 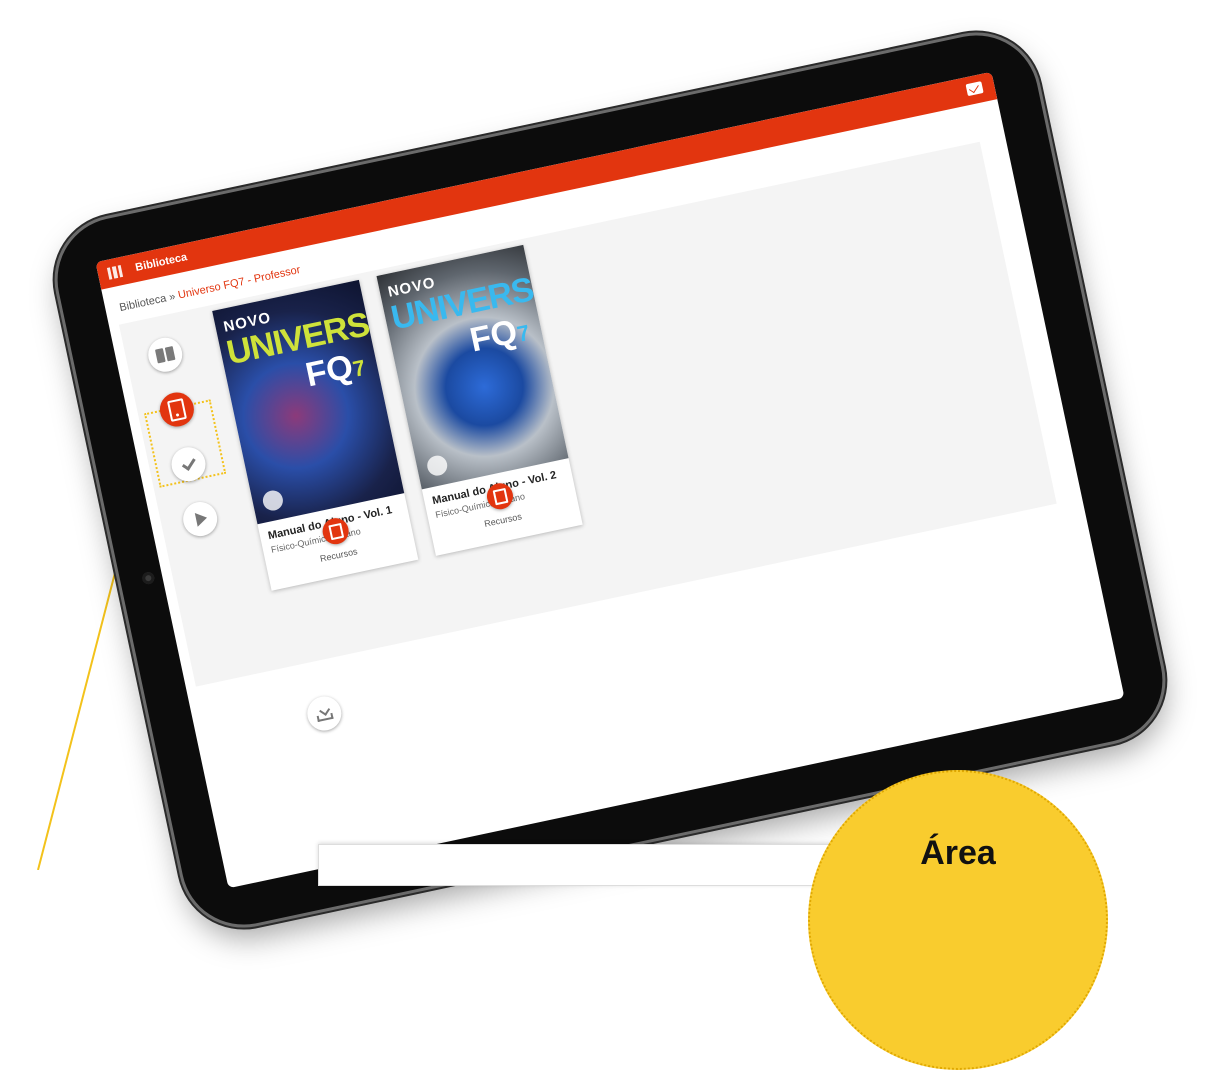 I want to click on book-icon, so click(x=165, y=355).